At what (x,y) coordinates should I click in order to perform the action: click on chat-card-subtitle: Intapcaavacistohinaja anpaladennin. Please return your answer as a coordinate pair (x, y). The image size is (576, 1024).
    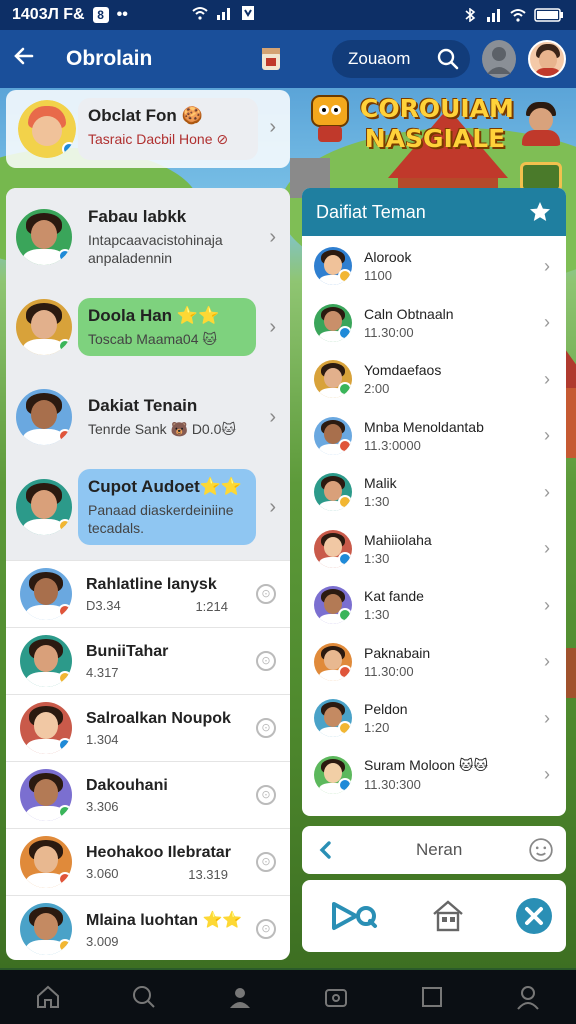
    Looking at the image, I should click on (155, 249).